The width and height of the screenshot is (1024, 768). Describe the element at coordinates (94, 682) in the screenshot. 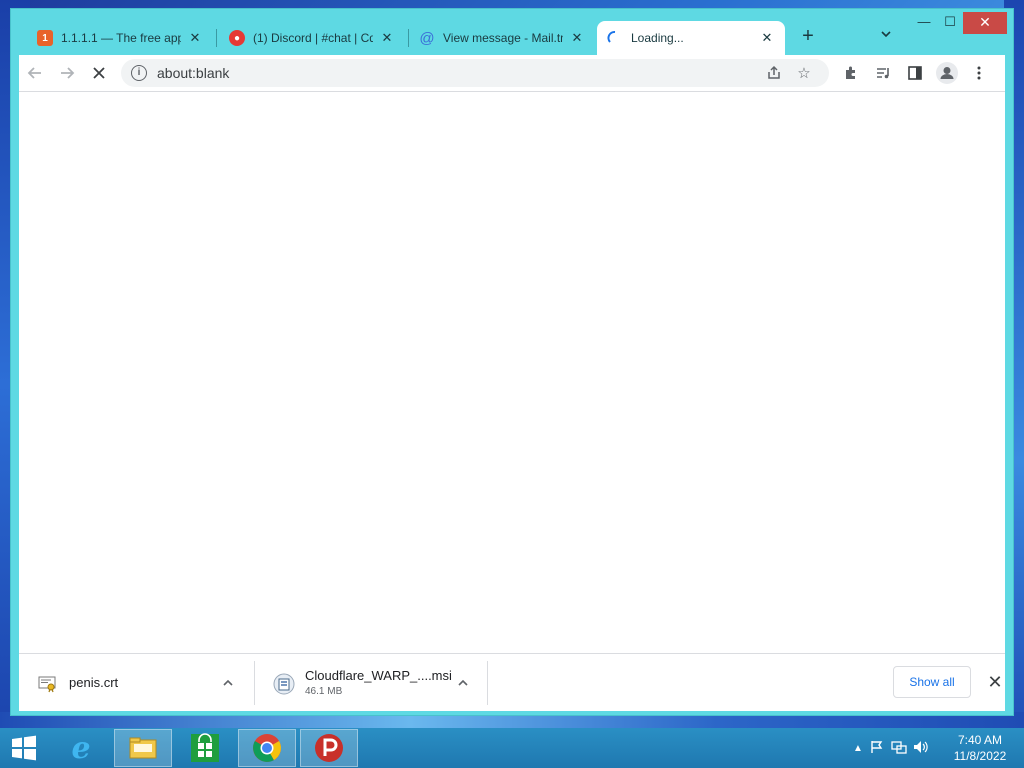

I see `download-filename: penis.crt` at that location.